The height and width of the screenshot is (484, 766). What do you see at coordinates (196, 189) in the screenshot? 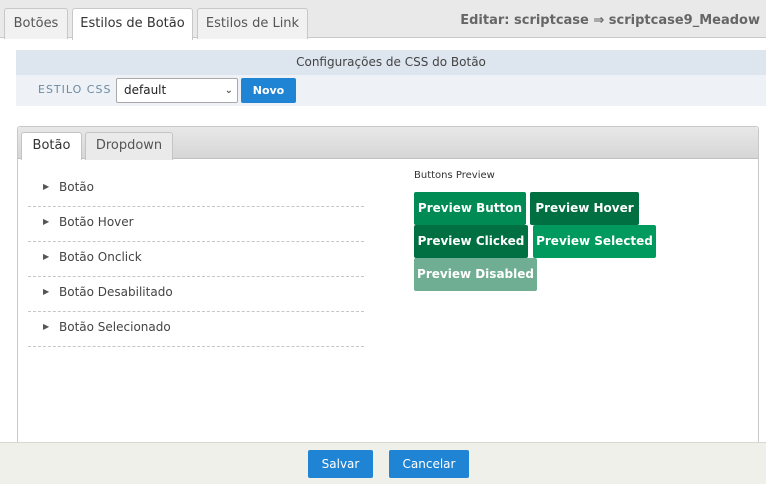
I see `accordion-item-botao: ▶ Botão` at bounding box center [196, 189].